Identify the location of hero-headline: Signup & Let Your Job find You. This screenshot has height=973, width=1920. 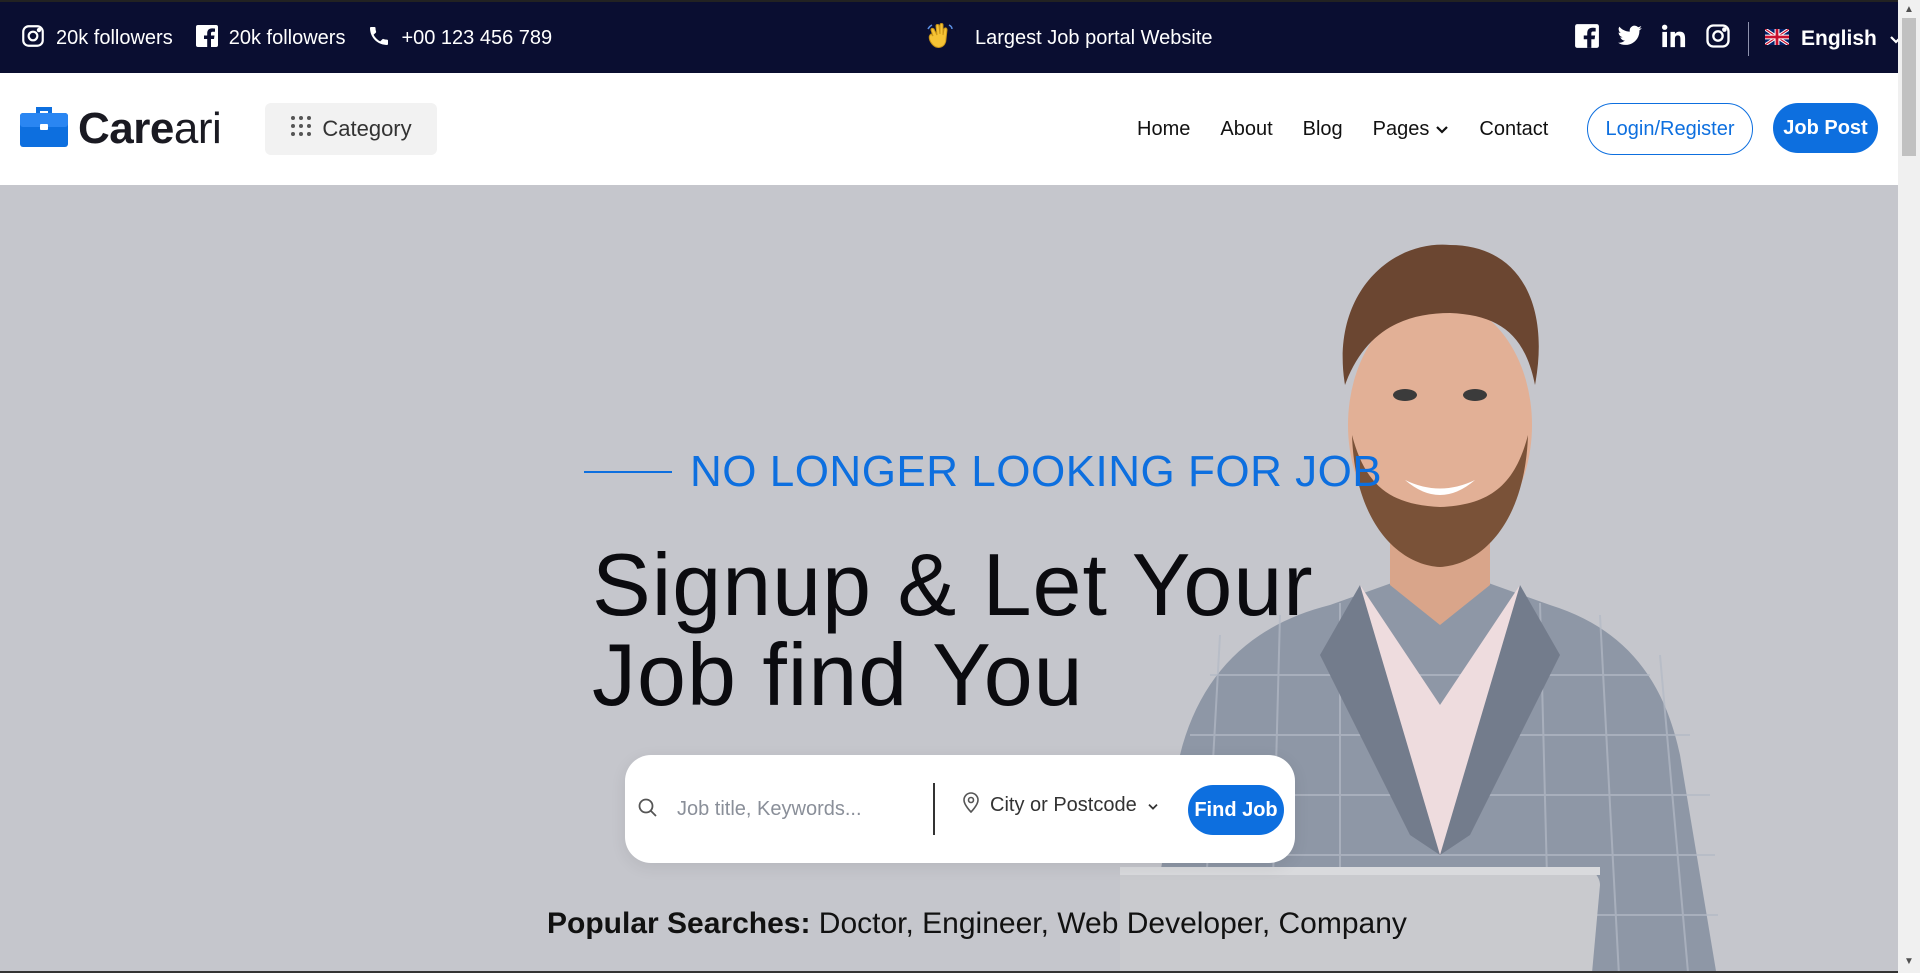
(953, 630).